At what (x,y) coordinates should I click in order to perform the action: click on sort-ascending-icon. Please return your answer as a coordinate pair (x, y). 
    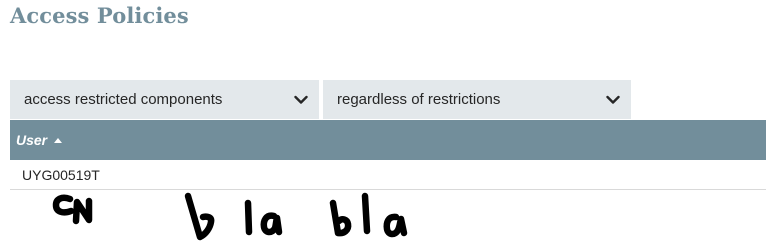
    Looking at the image, I should click on (58, 140).